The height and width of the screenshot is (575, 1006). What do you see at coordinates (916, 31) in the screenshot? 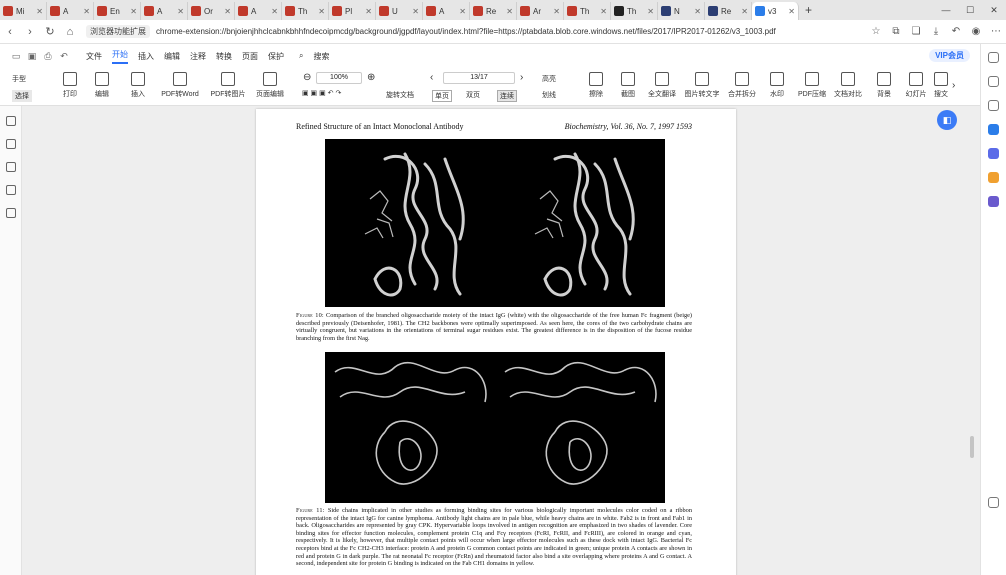
I see `collections-icon: ❏` at bounding box center [916, 31].